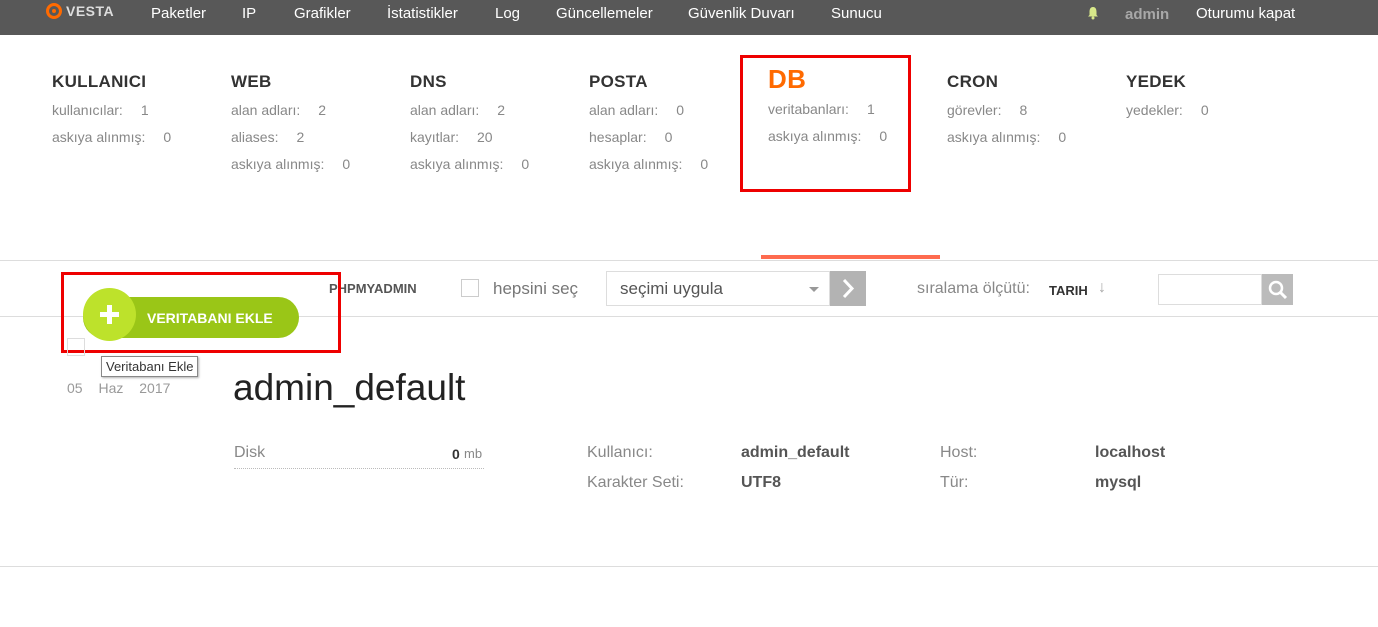 This screenshot has height=627, width=1378. Describe the element at coordinates (485, 137) in the screenshot. I see `stat-value: 20` at that location.